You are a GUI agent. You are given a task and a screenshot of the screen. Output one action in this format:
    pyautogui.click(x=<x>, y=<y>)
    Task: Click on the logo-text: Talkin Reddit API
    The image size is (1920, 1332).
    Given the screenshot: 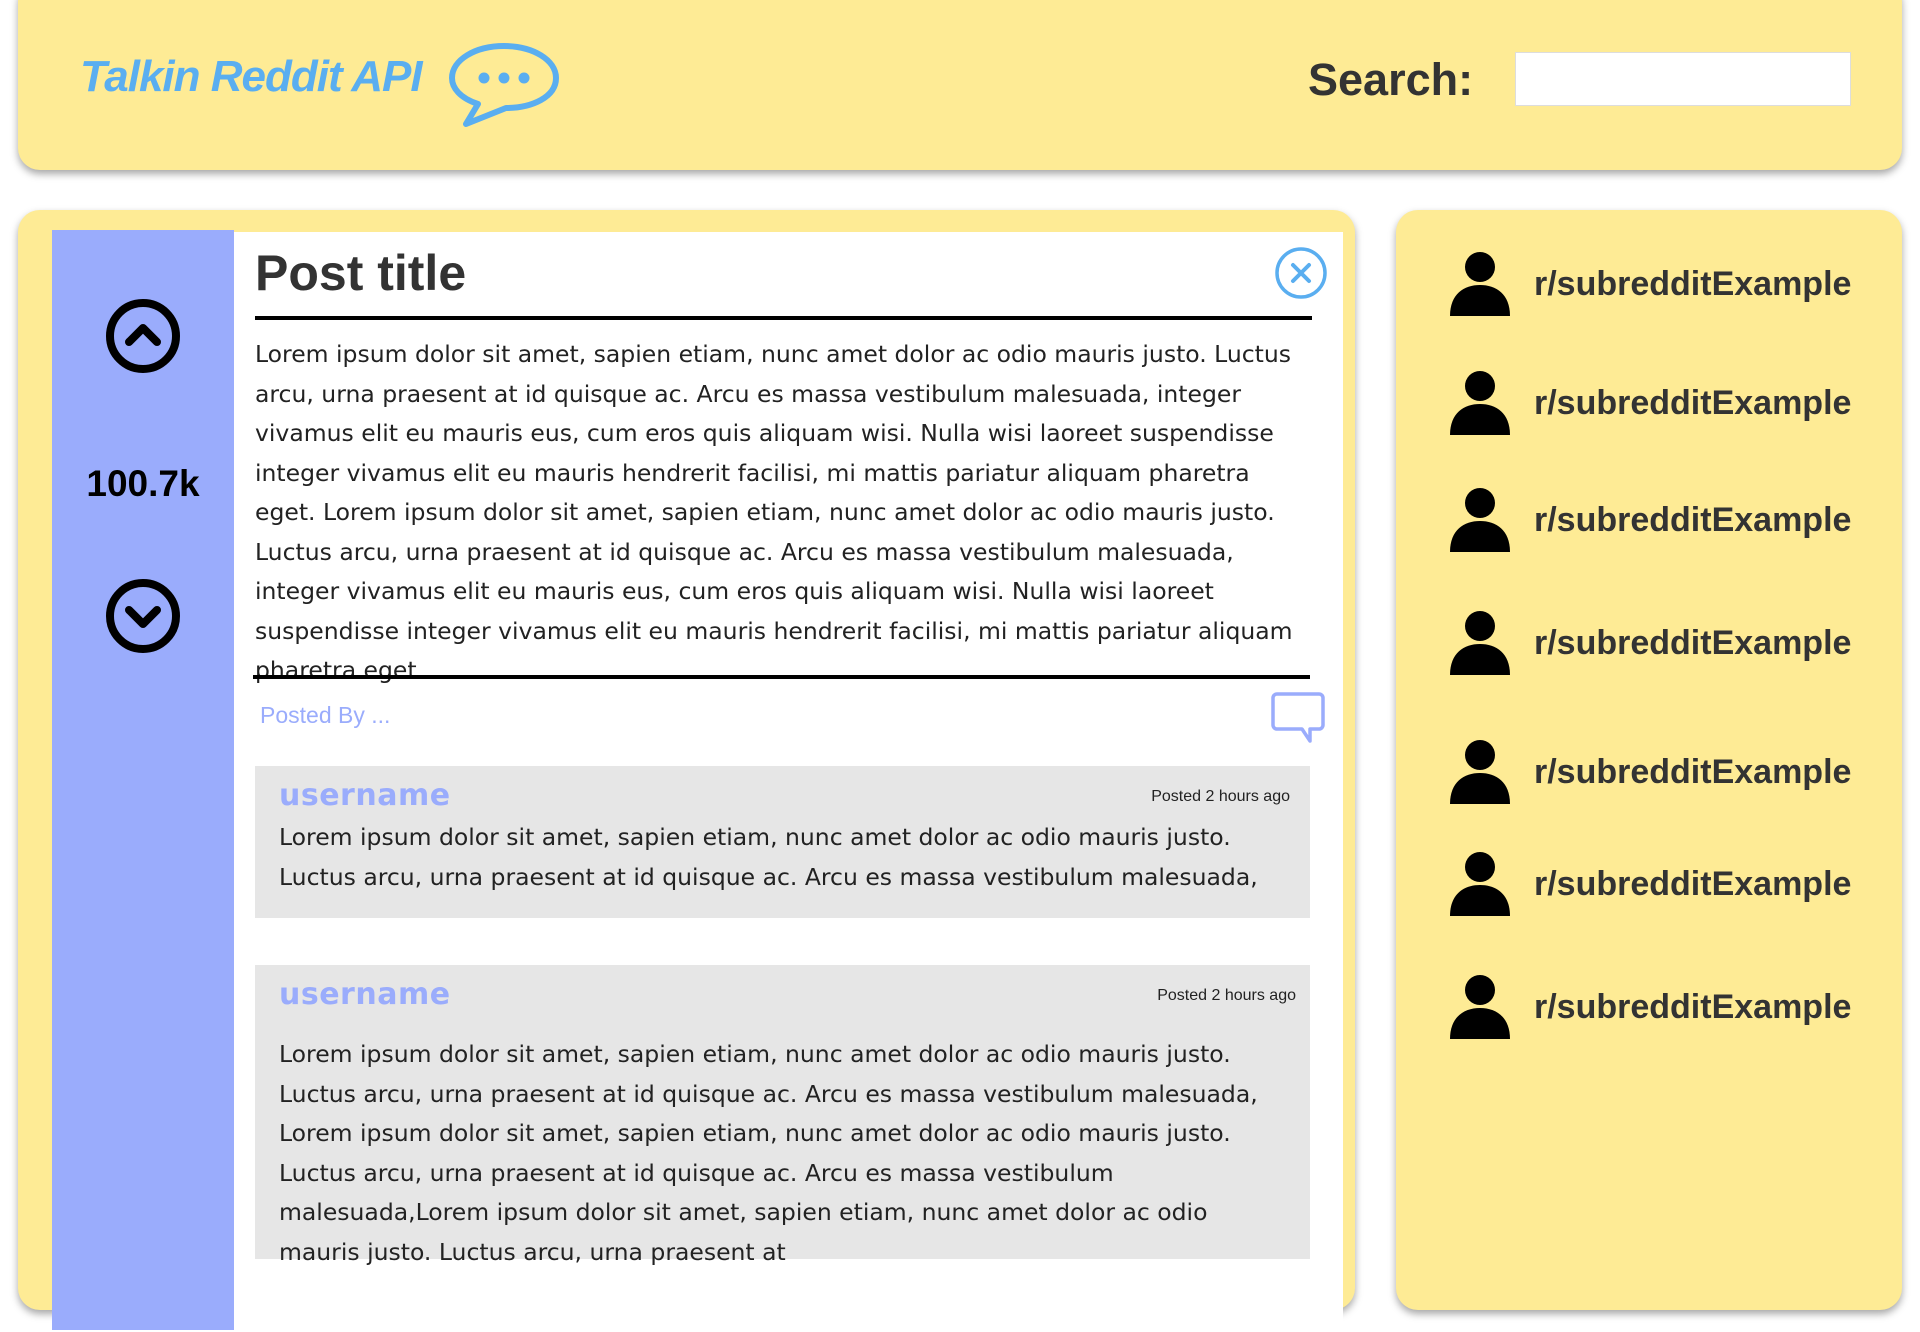 What is the action you would take?
    pyautogui.click(x=251, y=77)
    